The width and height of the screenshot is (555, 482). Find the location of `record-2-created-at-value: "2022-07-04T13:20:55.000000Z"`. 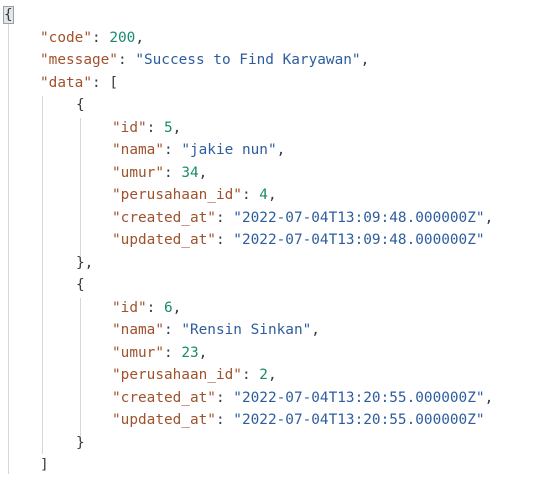

record-2-created-at-value: "2022-07-04T13:20:55.000000Z" is located at coordinates (359, 398).